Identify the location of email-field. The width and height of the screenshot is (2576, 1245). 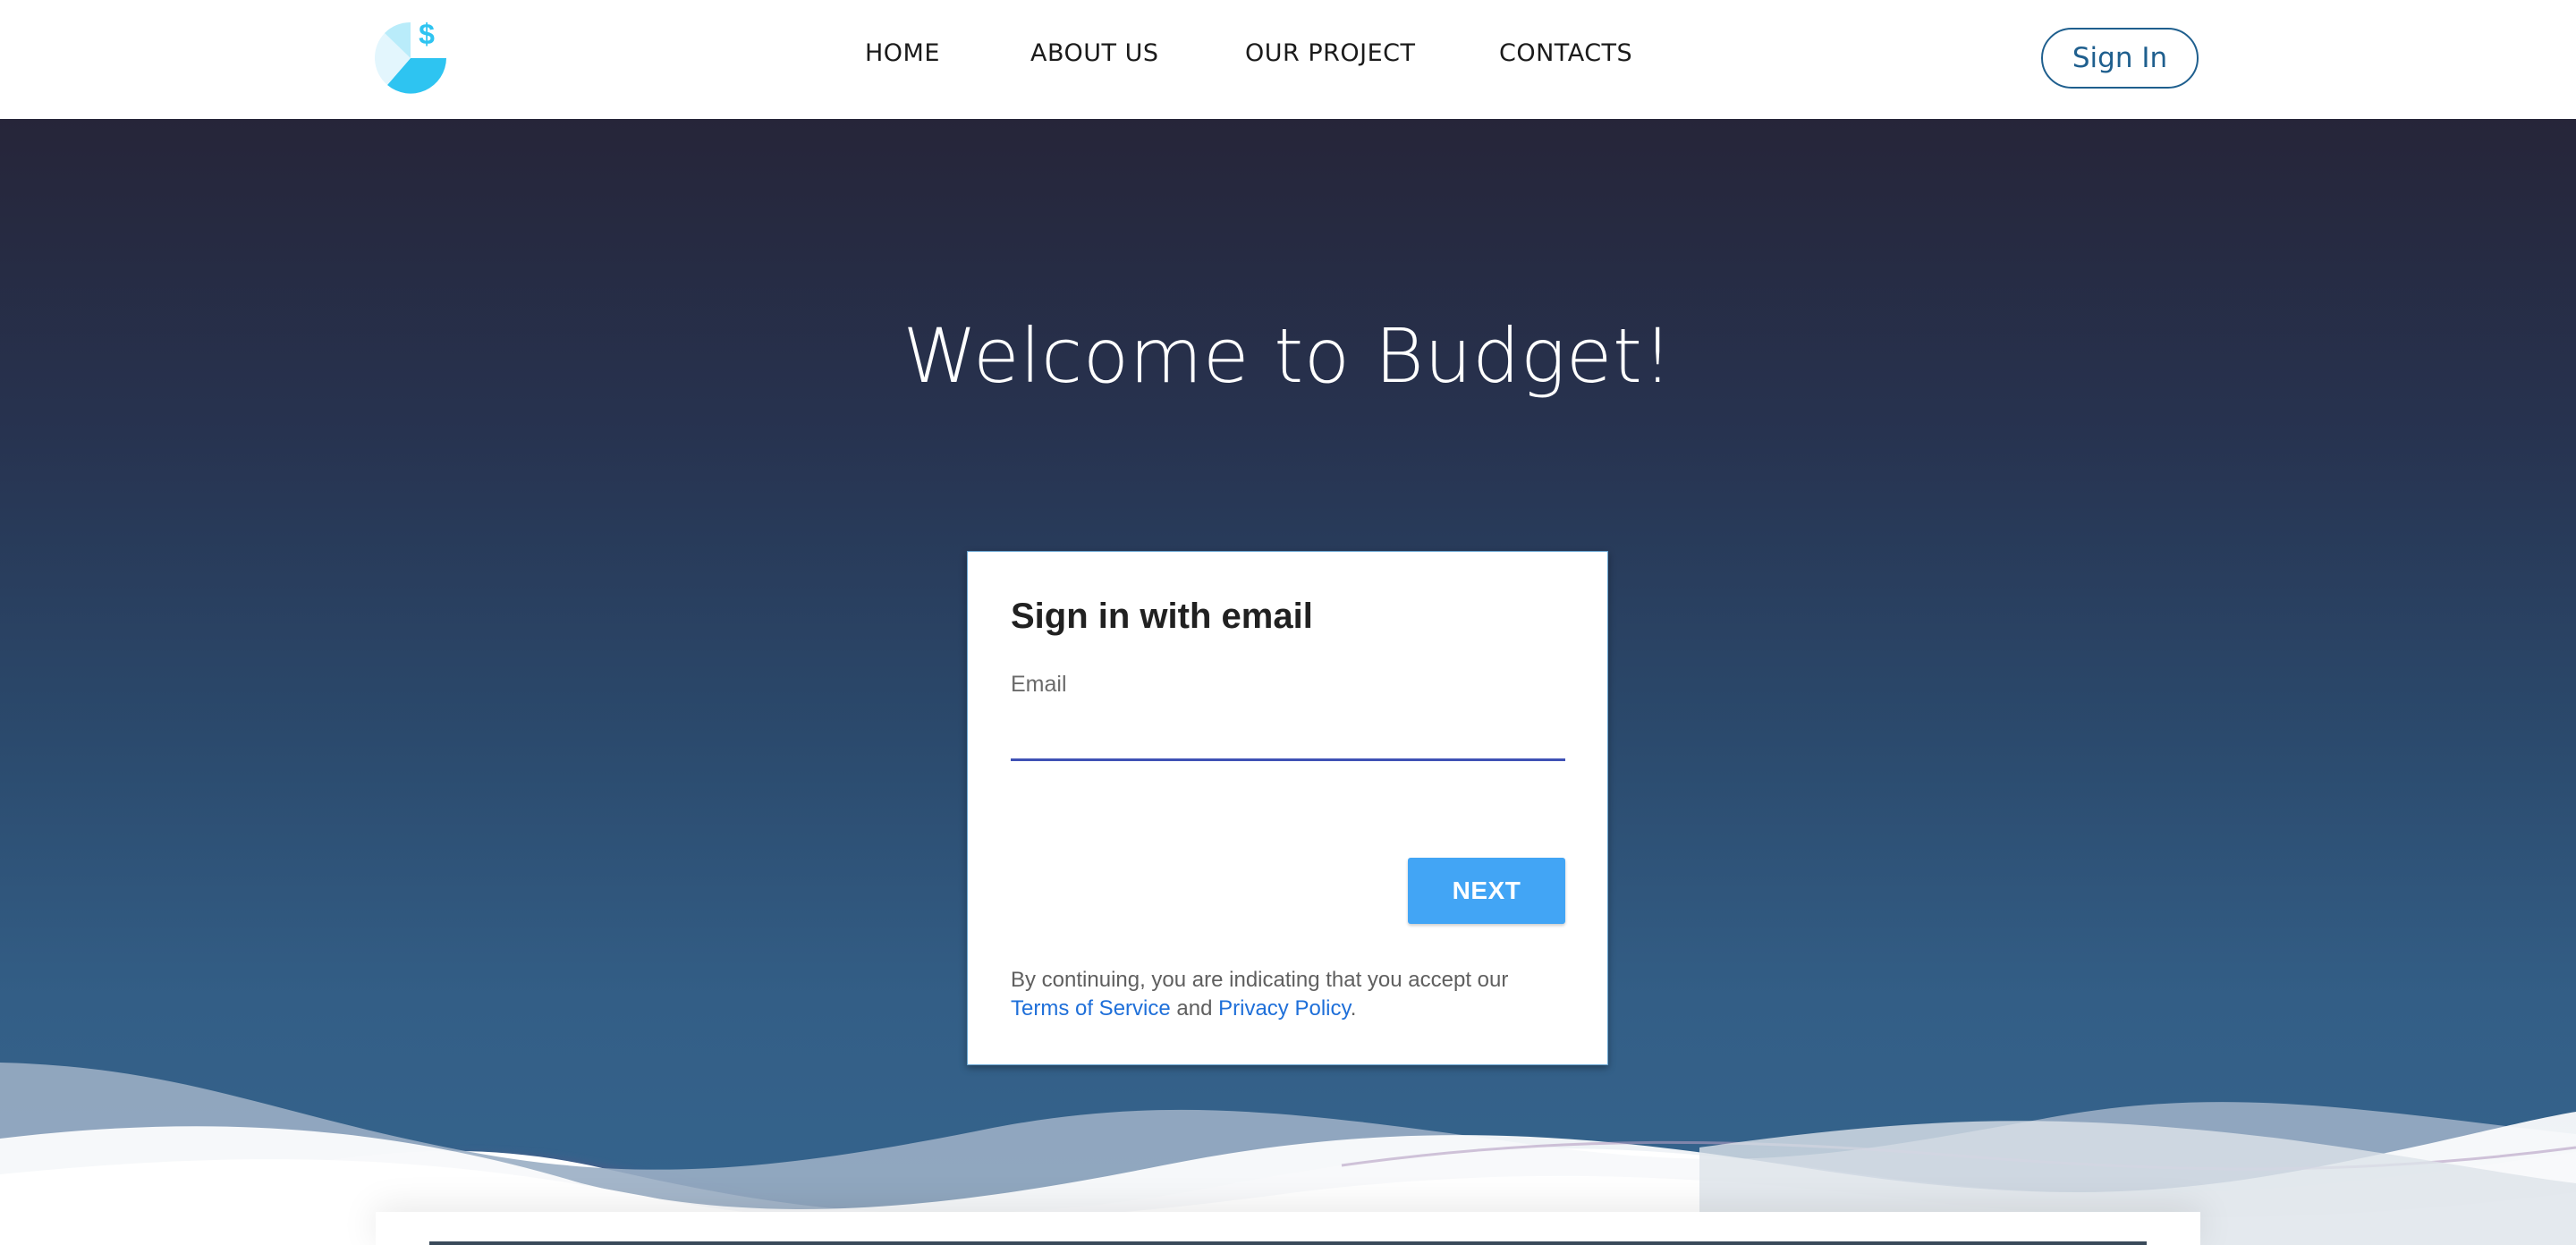
(1288, 733).